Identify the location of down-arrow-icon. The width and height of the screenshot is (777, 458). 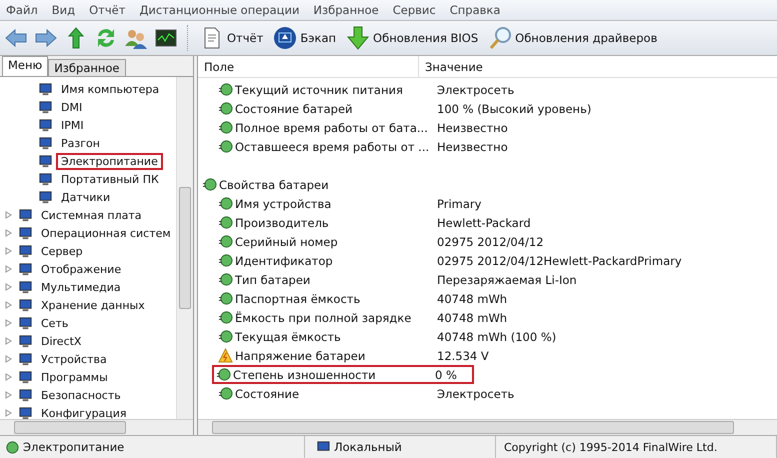
(358, 38).